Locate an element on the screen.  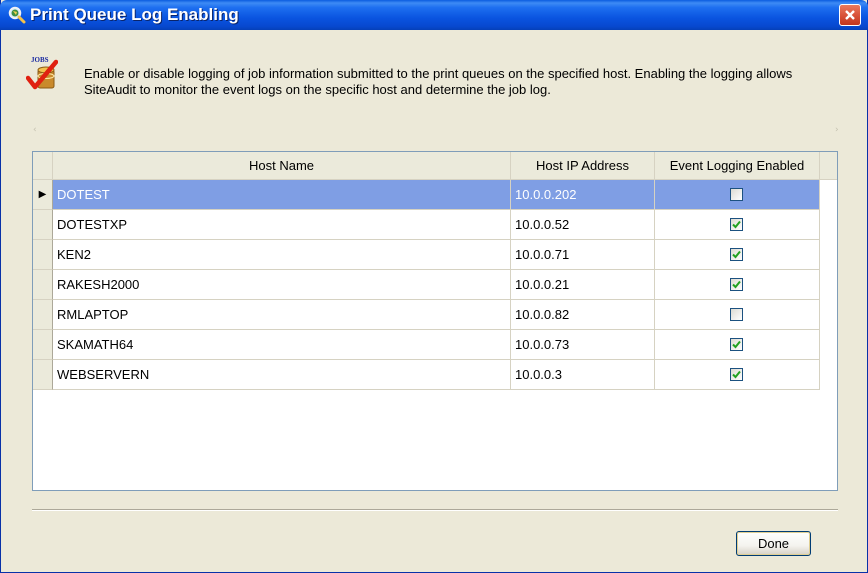
row-pointer-icon: ▶ is located at coordinates (42, 194).